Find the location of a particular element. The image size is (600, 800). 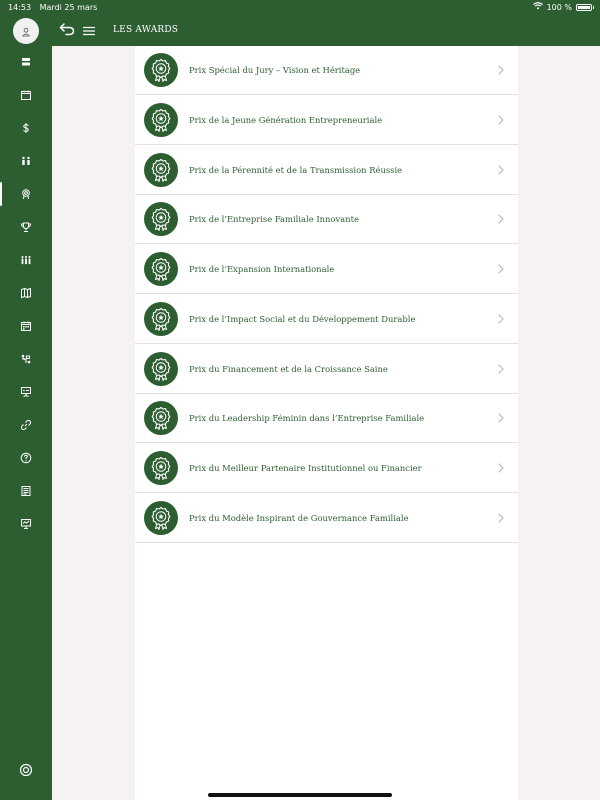

screen-icon is located at coordinates (26, 524).